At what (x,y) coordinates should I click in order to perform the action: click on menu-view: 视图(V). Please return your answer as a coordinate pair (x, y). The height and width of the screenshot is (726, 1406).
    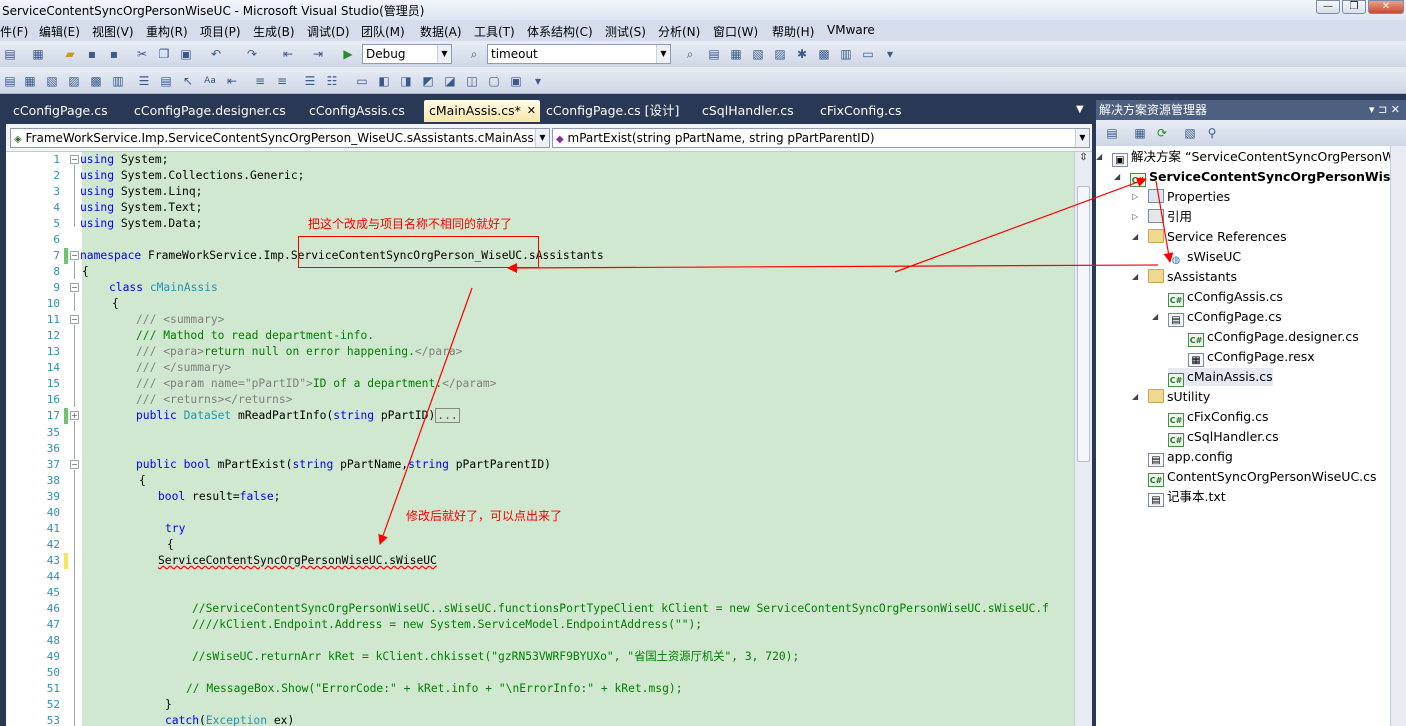
    Looking at the image, I should click on (113, 31).